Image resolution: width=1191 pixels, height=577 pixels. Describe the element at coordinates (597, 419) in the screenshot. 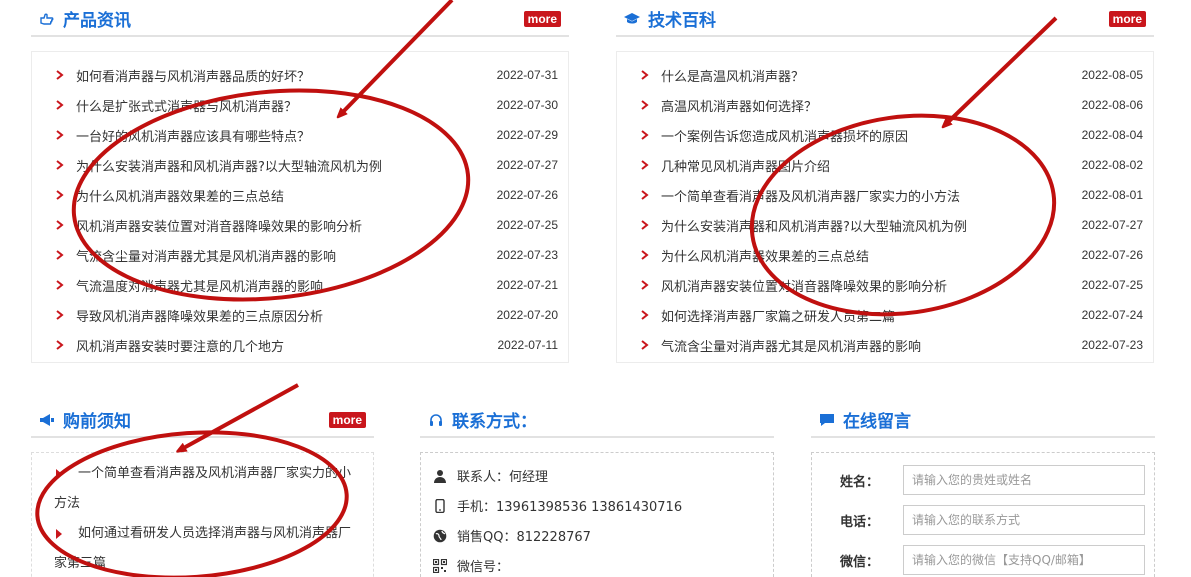

I see `contact-header: 联系方式：` at that location.